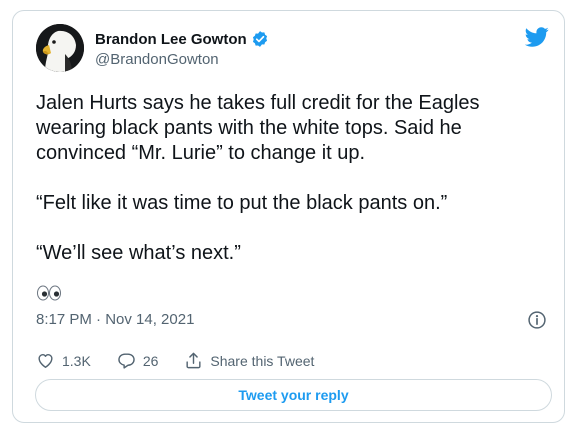 This screenshot has width=577, height=434. I want to click on verified-badge-icon, so click(259, 39).